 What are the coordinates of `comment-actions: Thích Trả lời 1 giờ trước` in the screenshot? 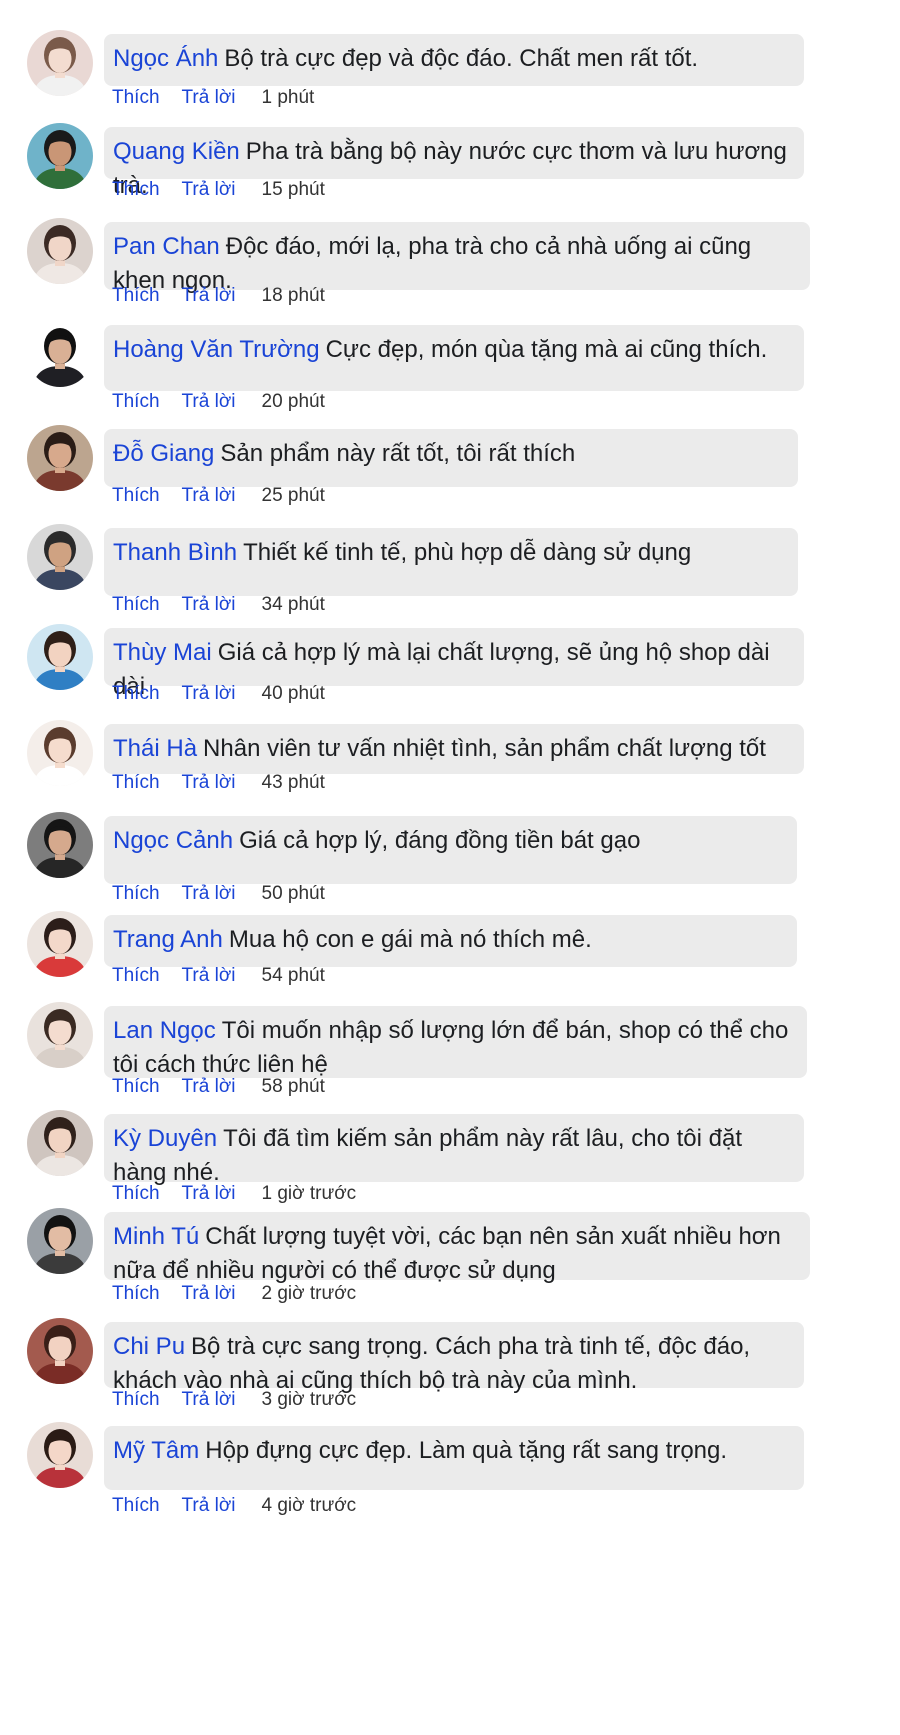 It's located at (234, 1194).